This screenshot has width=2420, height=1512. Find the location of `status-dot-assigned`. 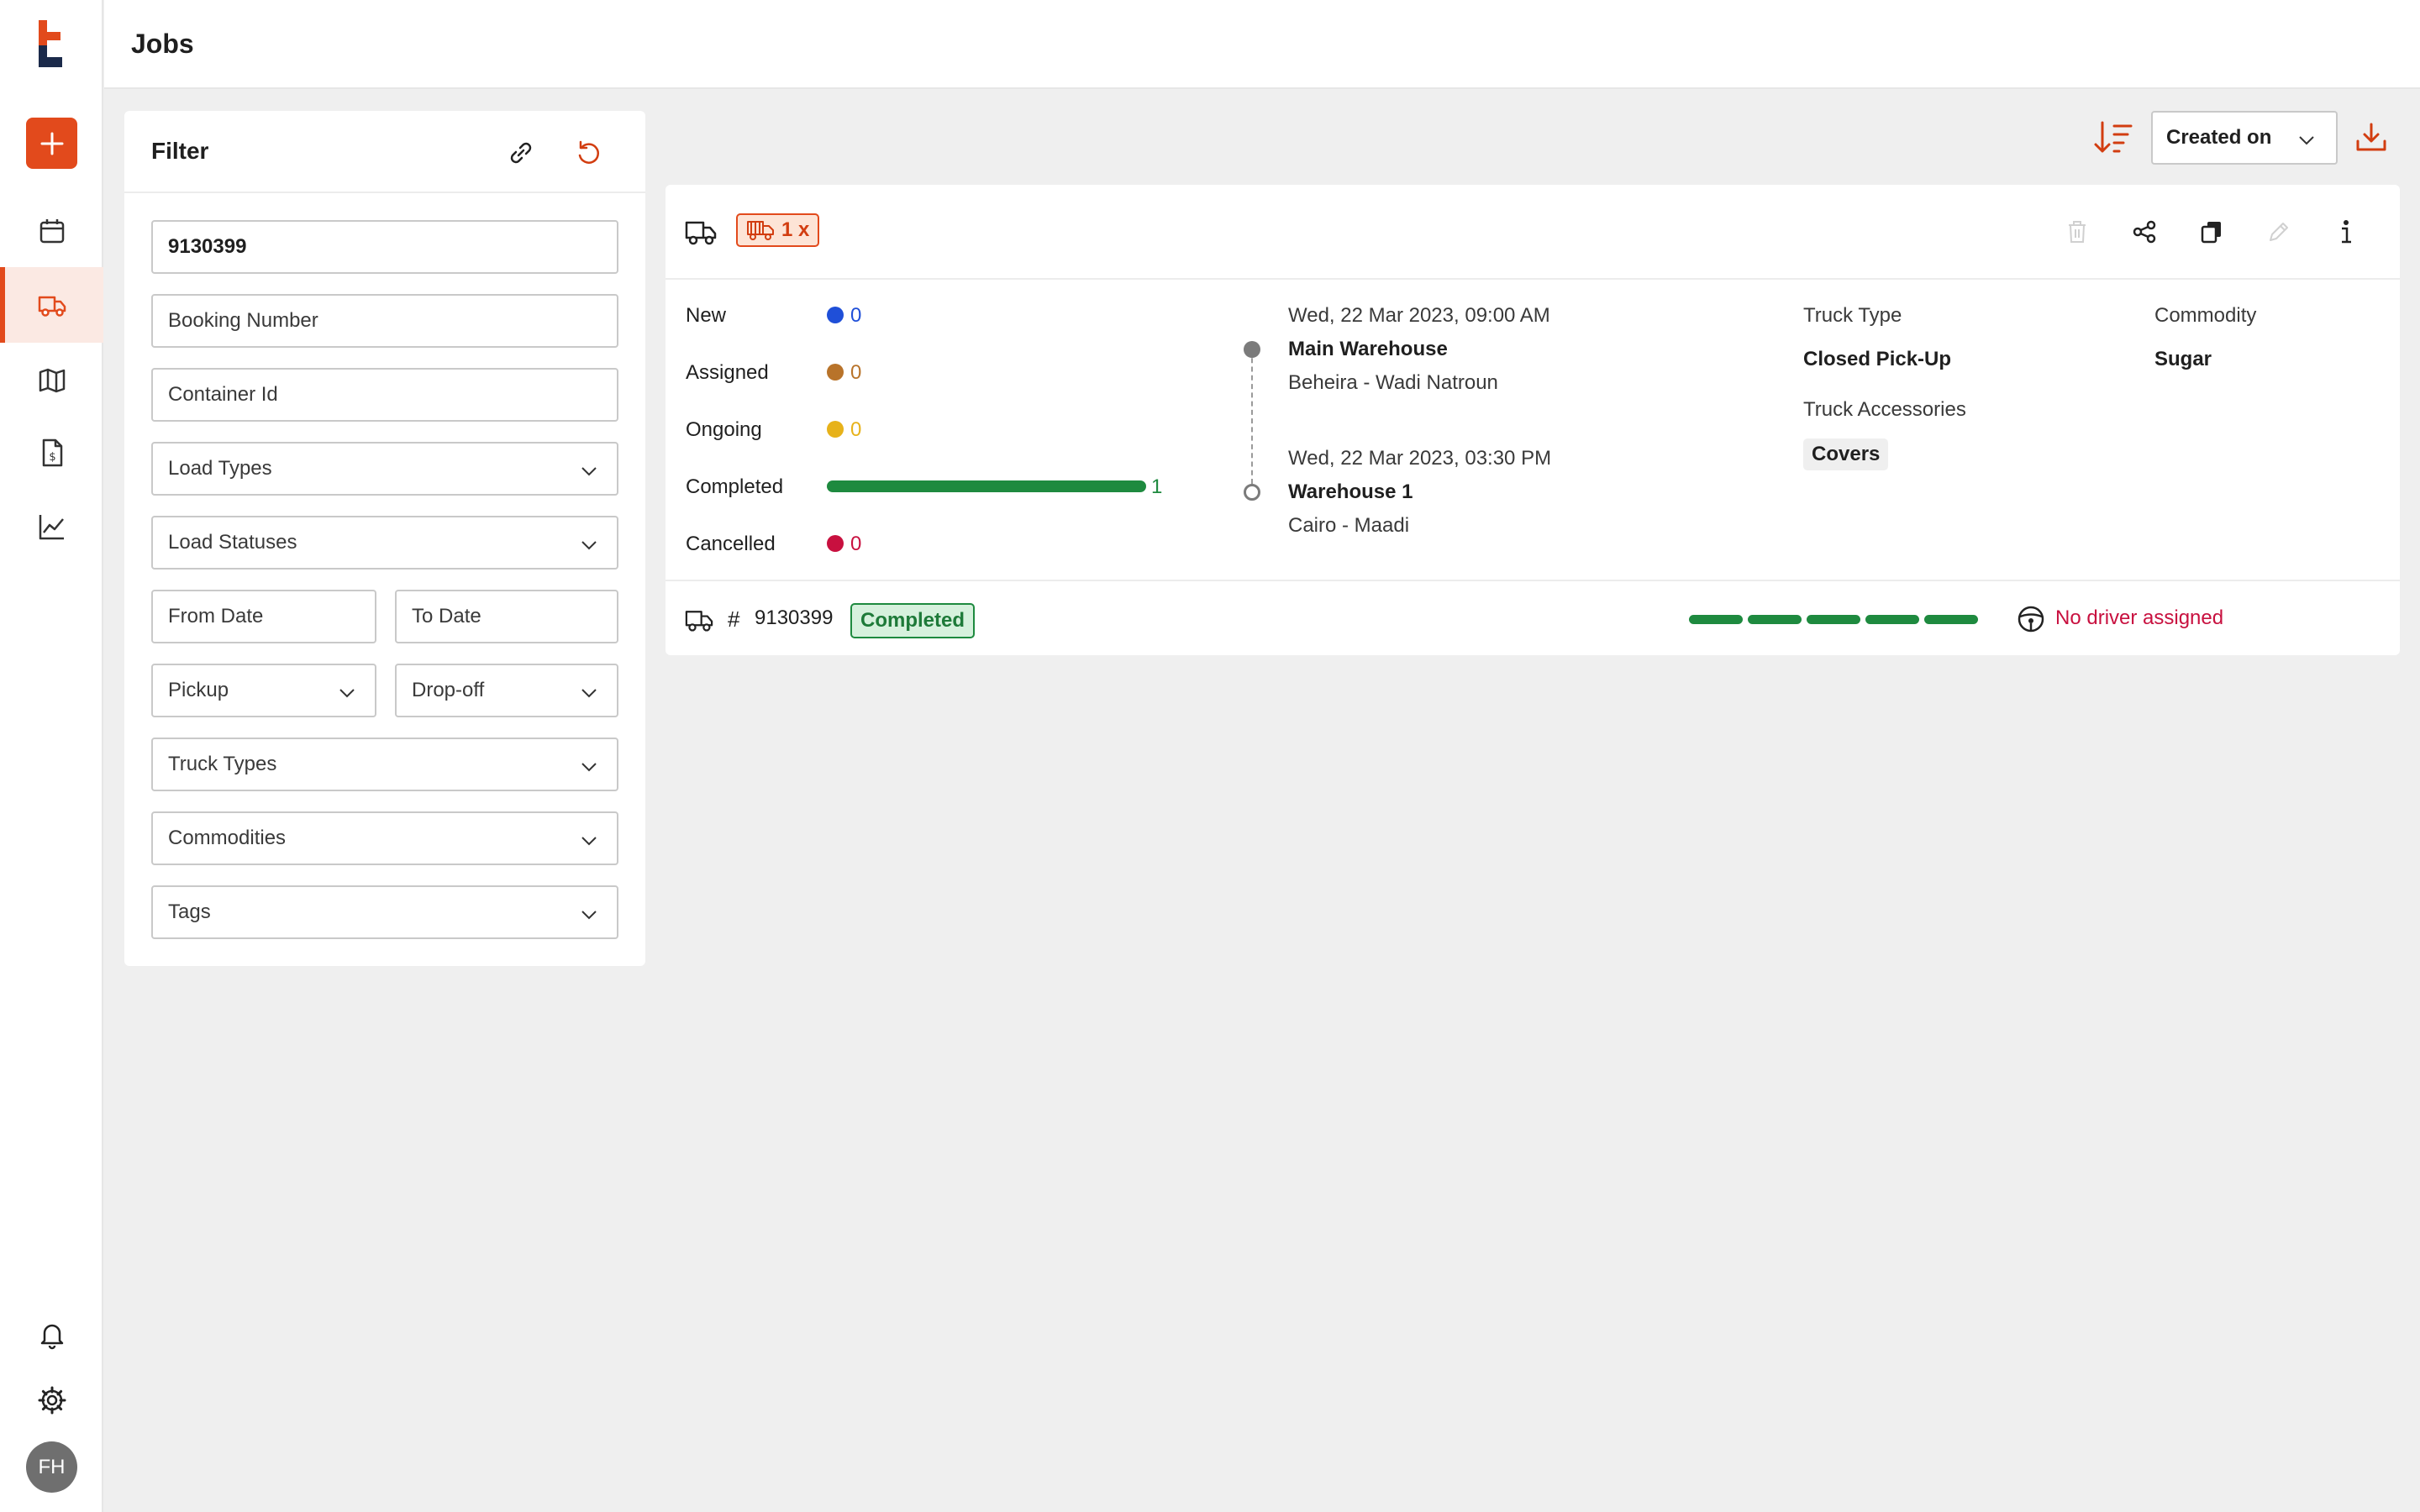

status-dot-assigned is located at coordinates (835, 372).